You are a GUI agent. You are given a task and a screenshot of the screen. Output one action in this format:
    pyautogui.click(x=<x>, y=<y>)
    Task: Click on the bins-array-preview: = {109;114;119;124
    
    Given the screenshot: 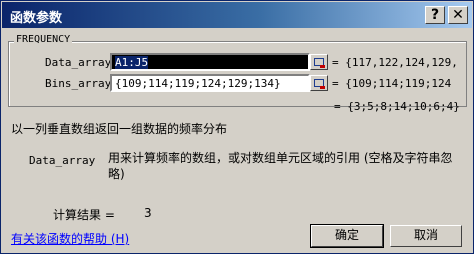 What is the action you would take?
    pyautogui.click(x=392, y=83)
    